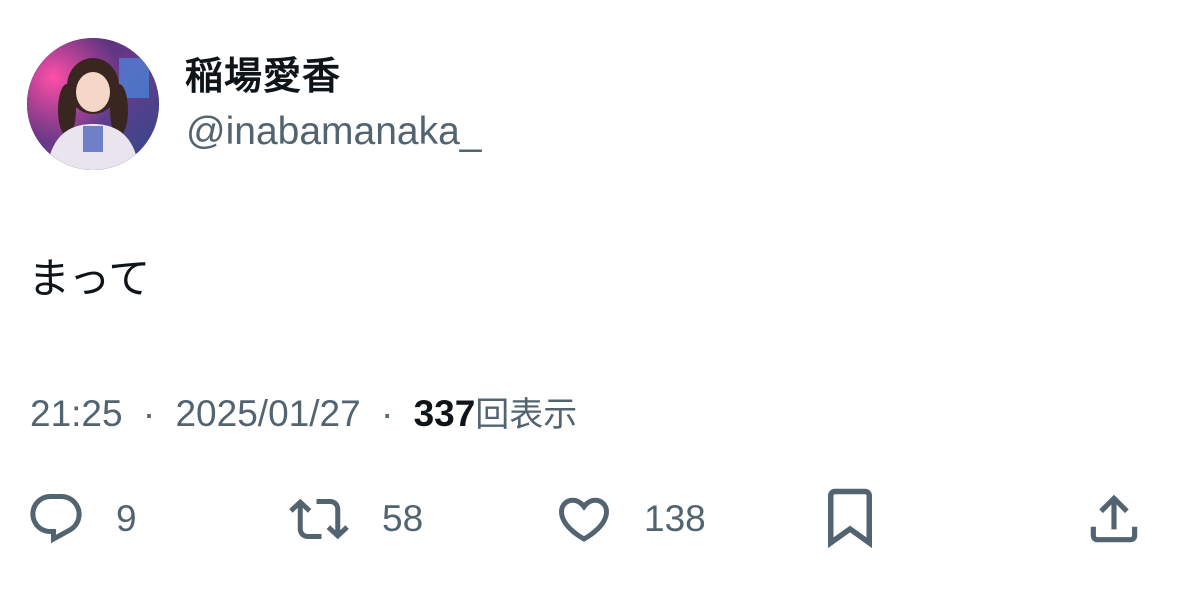 This screenshot has width=1179, height=603. What do you see at coordinates (126, 518) in the screenshot?
I see `reply-count: 9` at bounding box center [126, 518].